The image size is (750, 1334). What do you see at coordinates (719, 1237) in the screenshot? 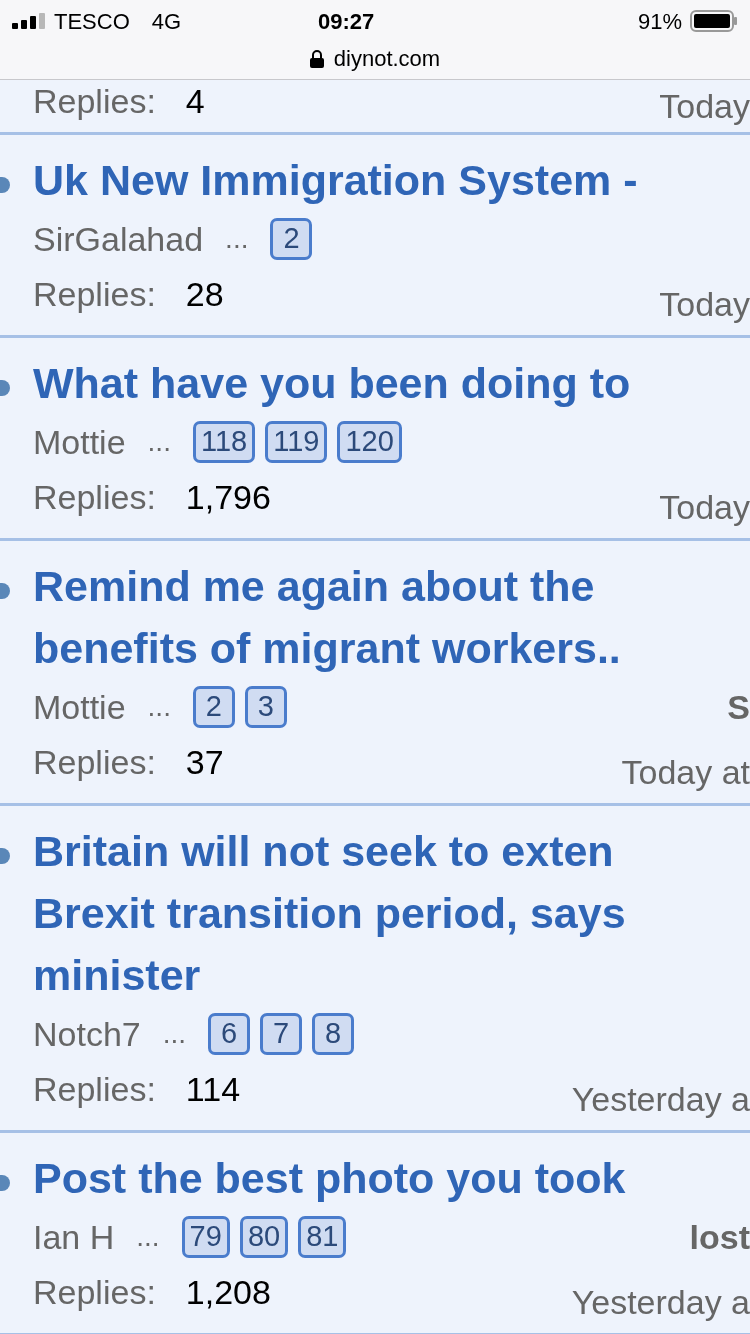
I see `last-poster: lost` at bounding box center [719, 1237].